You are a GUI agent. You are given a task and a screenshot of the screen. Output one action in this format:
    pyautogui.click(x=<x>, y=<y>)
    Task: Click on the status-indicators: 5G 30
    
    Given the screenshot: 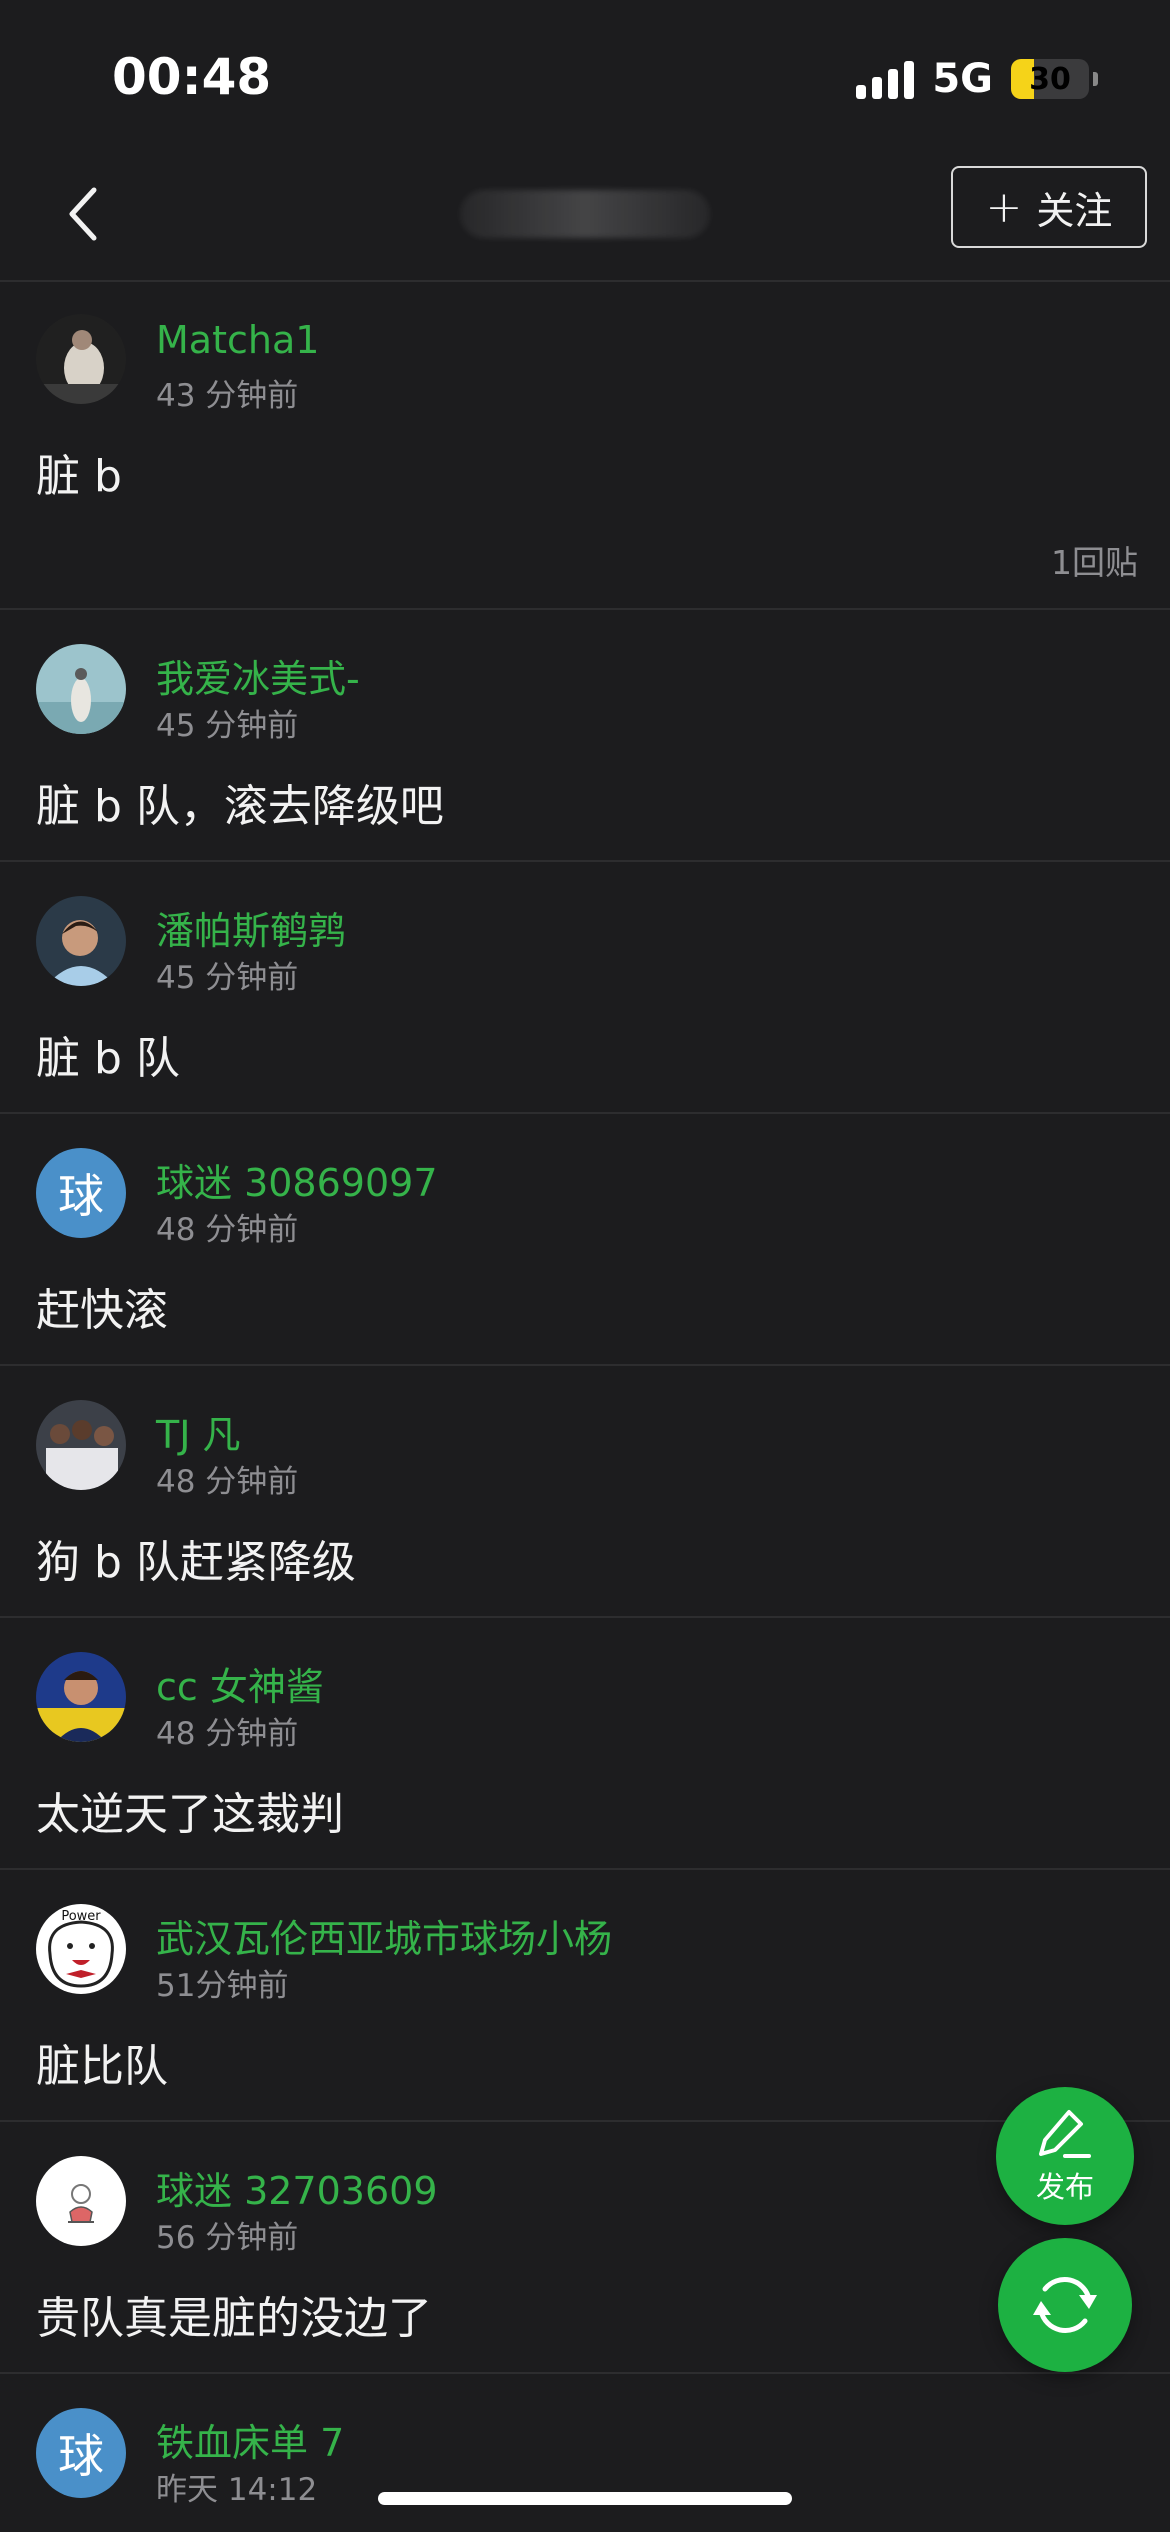 What is the action you would take?
    pyautogui.click(x=977, y=79)
    